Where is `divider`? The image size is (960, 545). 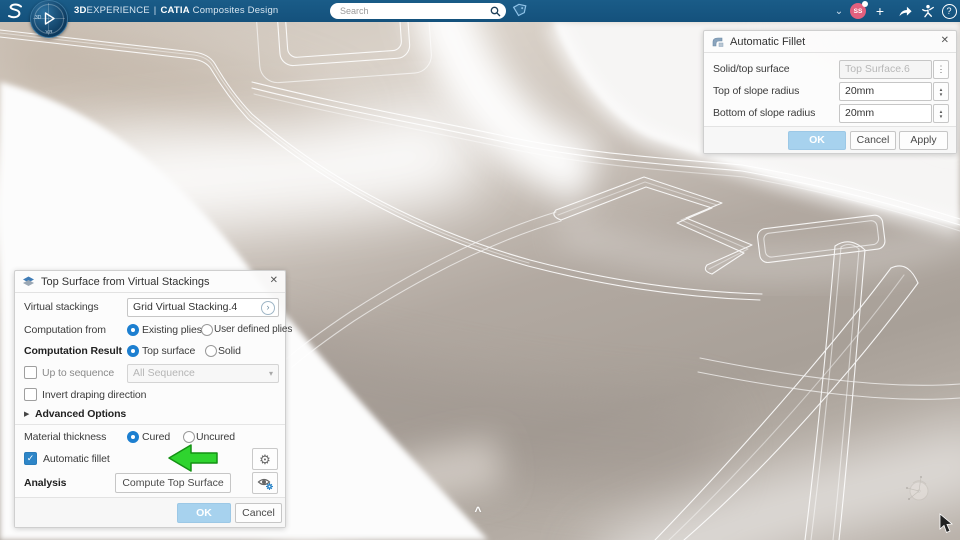 divider is located at coordinates (150, 424).